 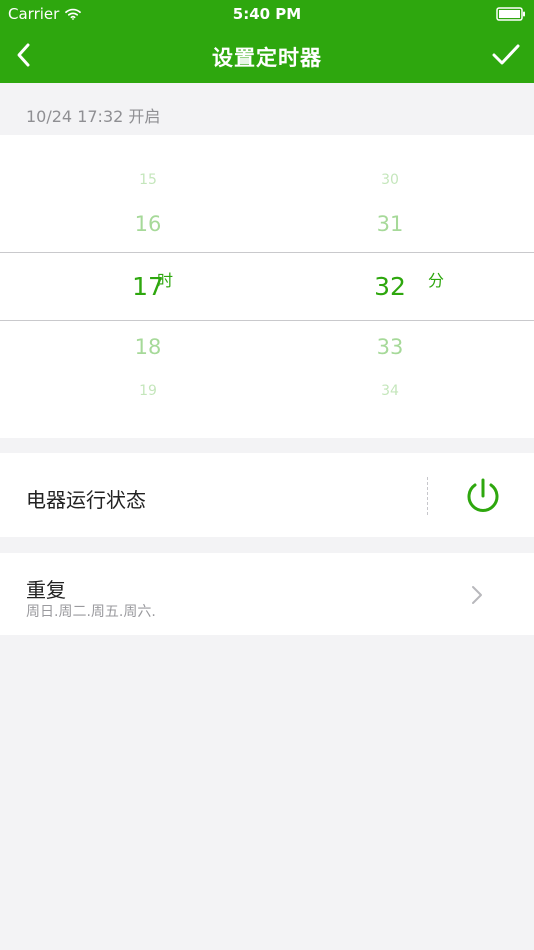 I want to click on minute-option: 31, so click(x=390, y=224).